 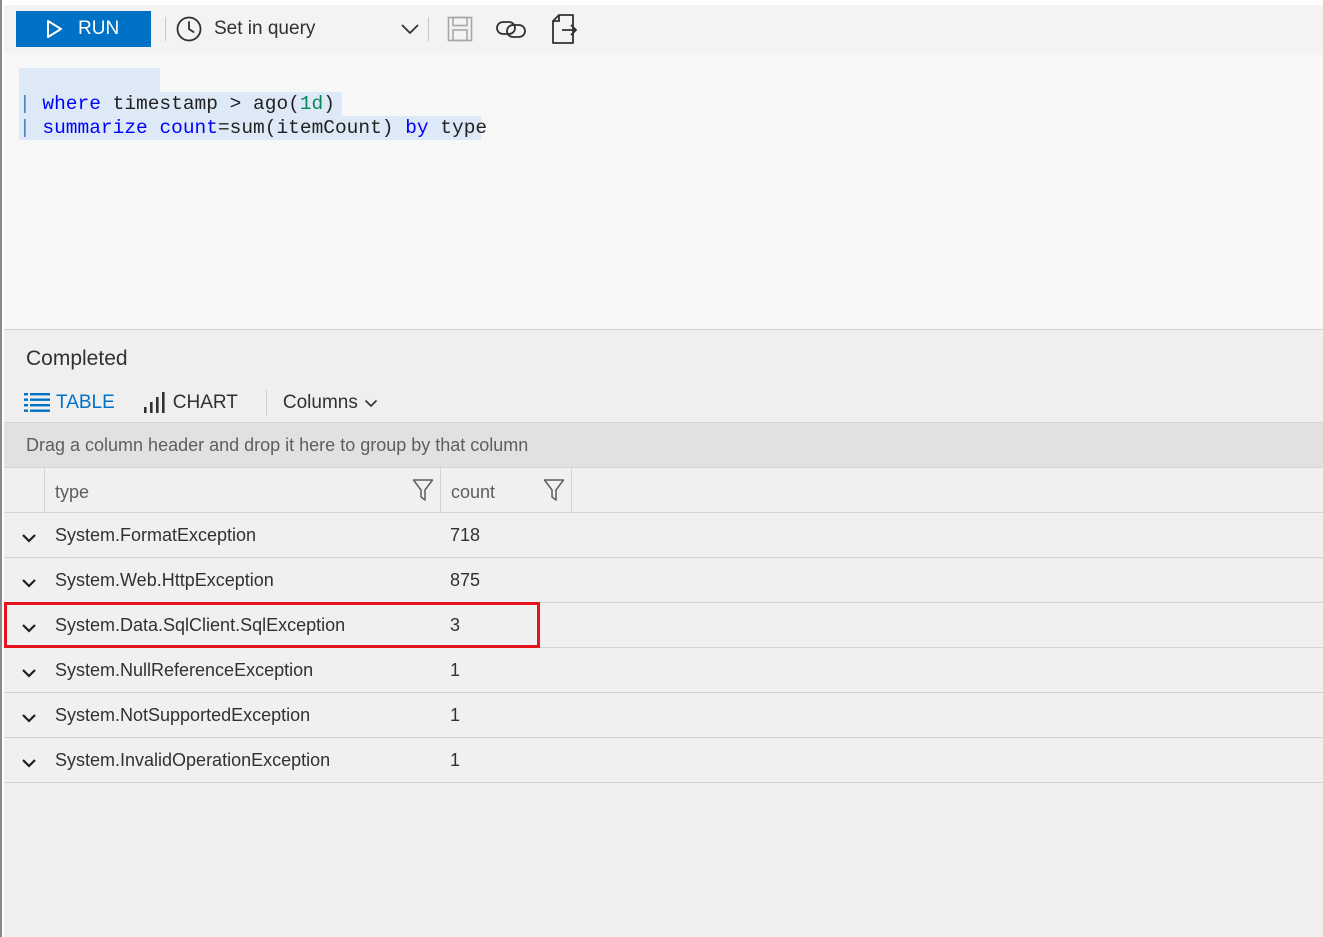 I want to click on table-row: System.InvalidOperationException 1, so click(x=663, y=760).